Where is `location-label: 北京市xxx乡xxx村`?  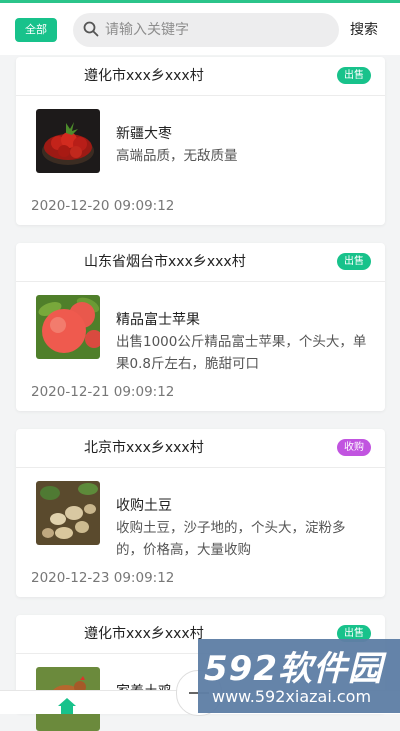 location-label: 北京市xxx乡xxx村 is located at coordinates (144, 448).